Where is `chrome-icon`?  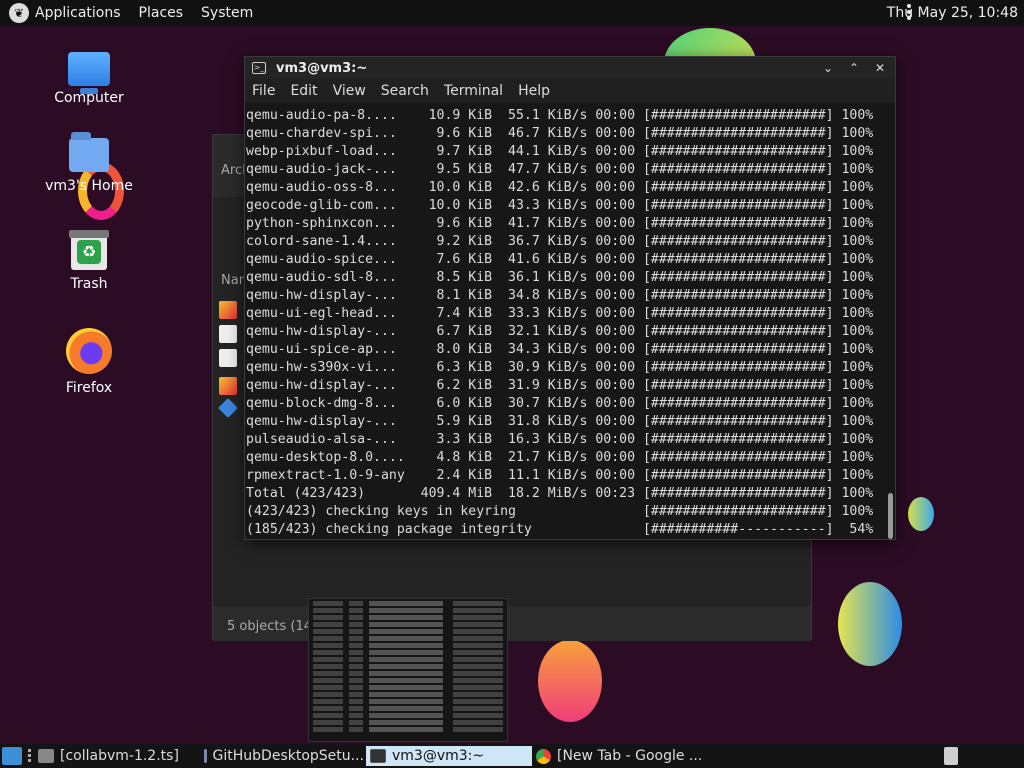
chrome-icon is located at coordinates (543, 756).